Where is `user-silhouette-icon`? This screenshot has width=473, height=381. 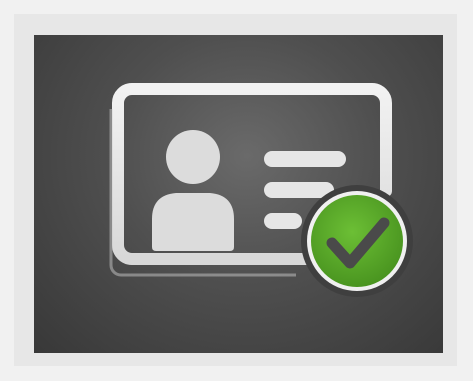 user-silhouette-icon is located at coordinates (193, 222).